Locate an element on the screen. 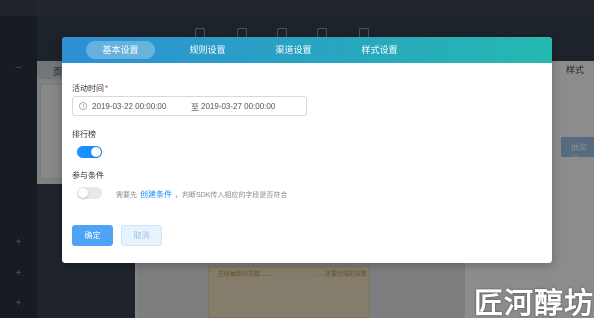  hint-prefix: 需要先 is located at coordinates (126, 195).